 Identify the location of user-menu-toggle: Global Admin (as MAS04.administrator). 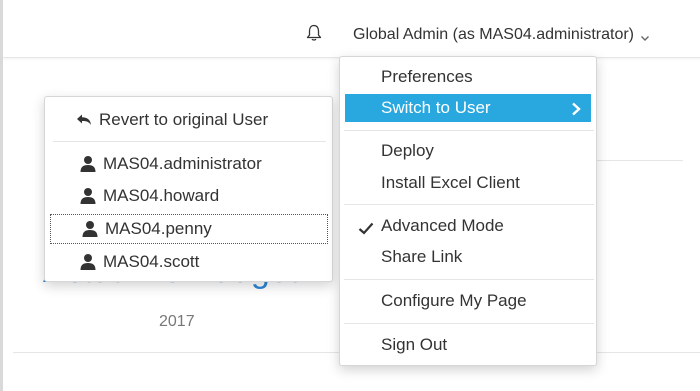
(501, 35).